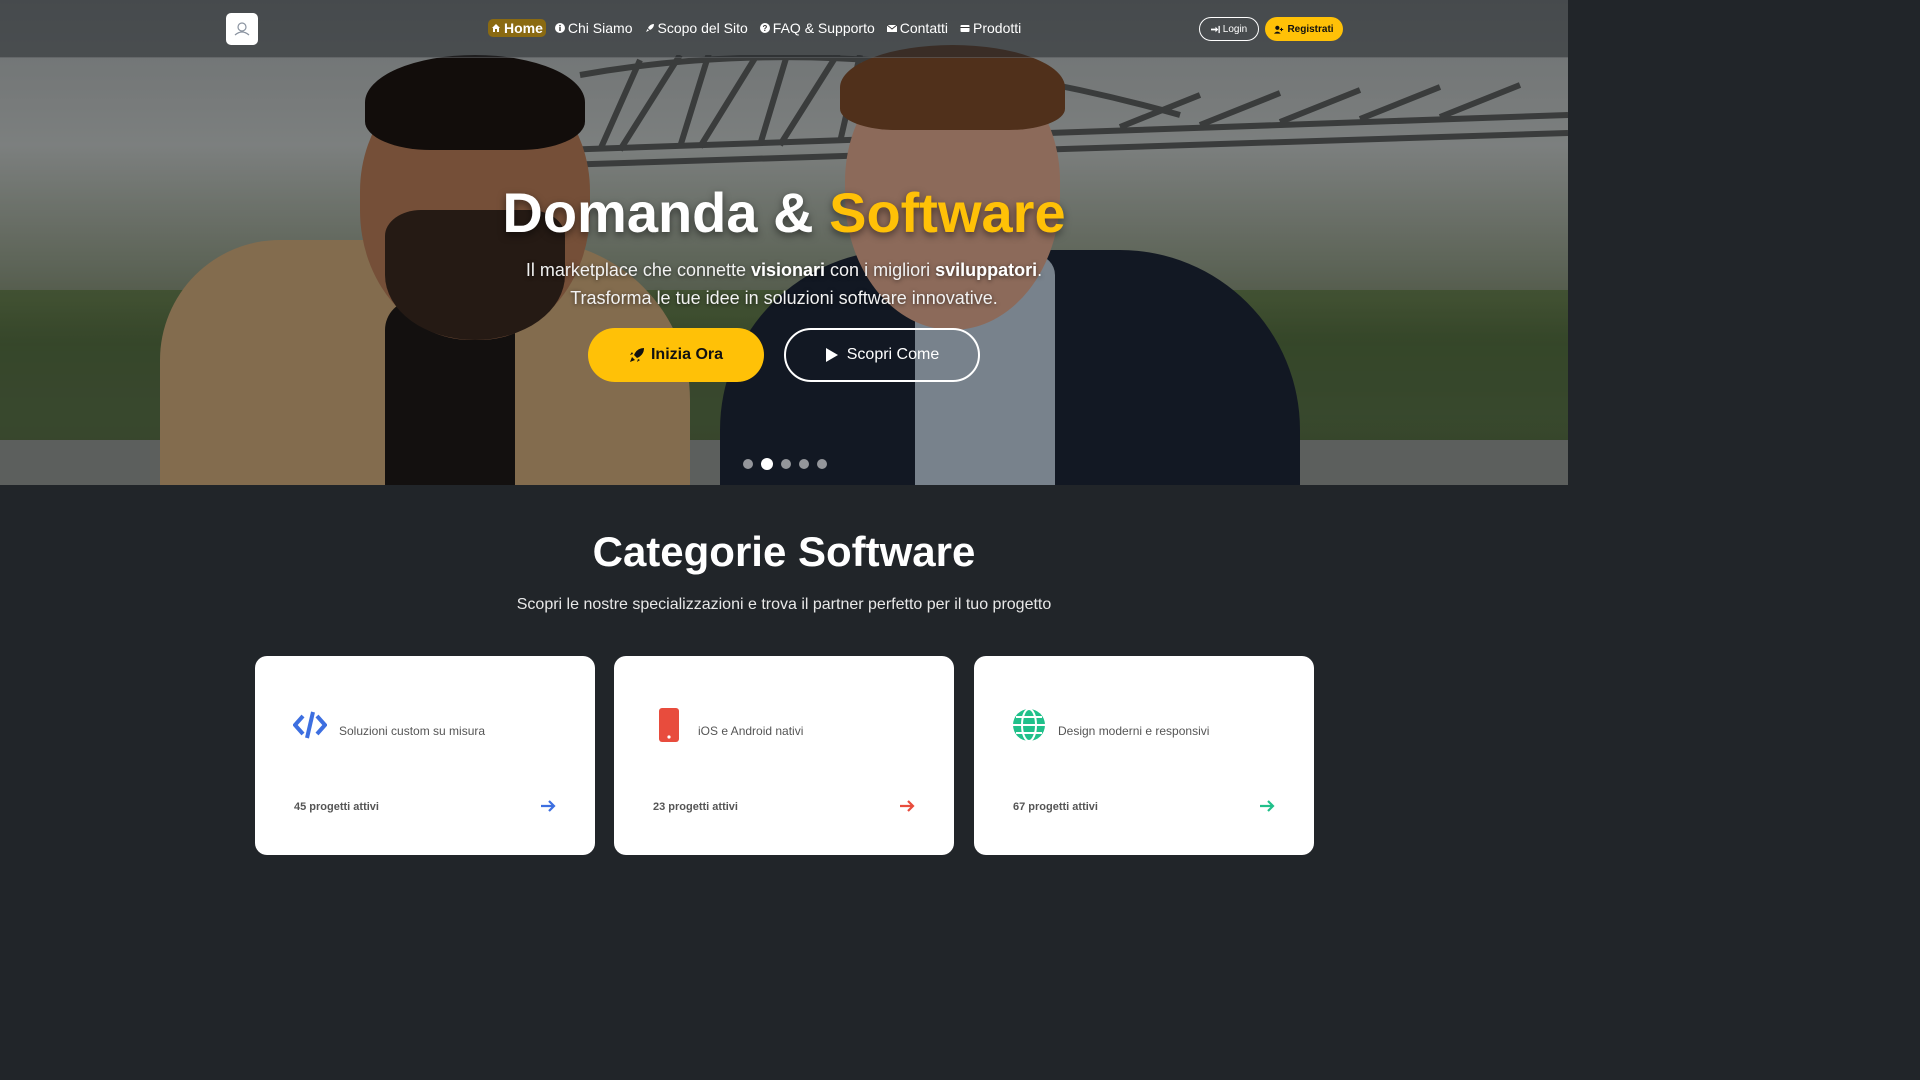 The width and height of the screenshot is (1920, 1080). I want to click on nav-item-scopo-label: Scopo del Sito, so click(702, 28).